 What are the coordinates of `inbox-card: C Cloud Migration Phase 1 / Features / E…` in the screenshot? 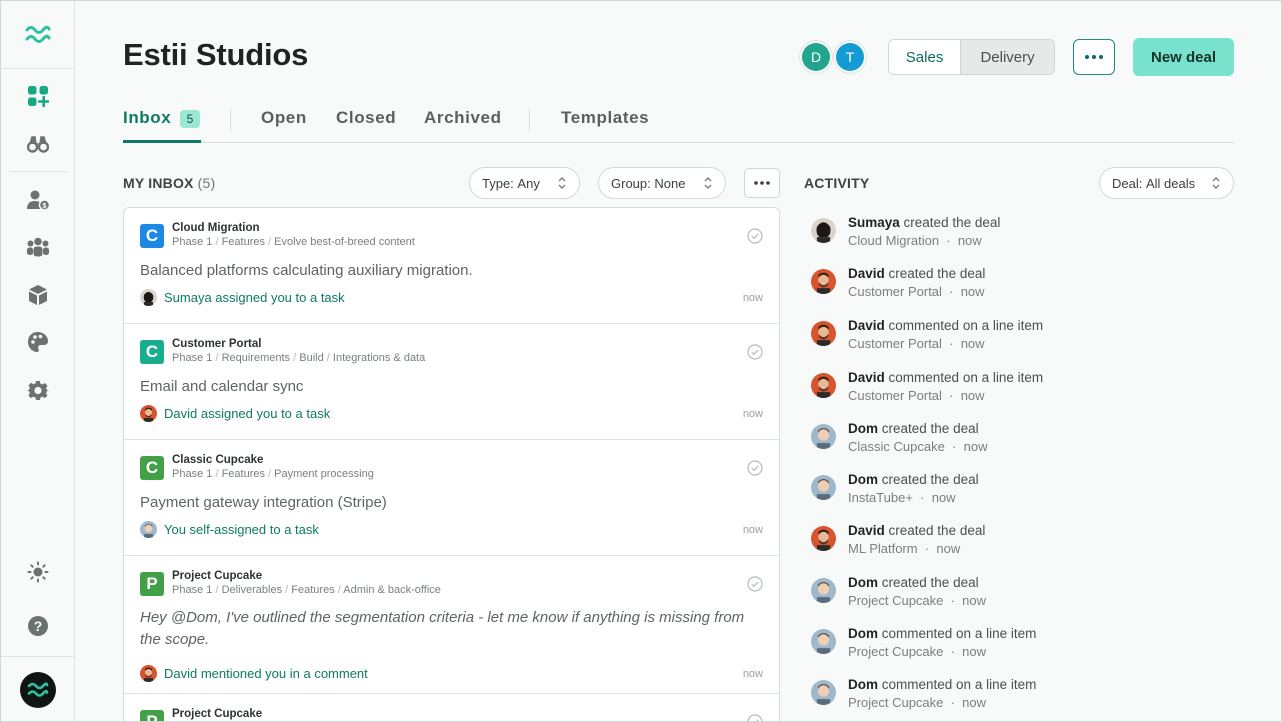 It's located at (451, 266).